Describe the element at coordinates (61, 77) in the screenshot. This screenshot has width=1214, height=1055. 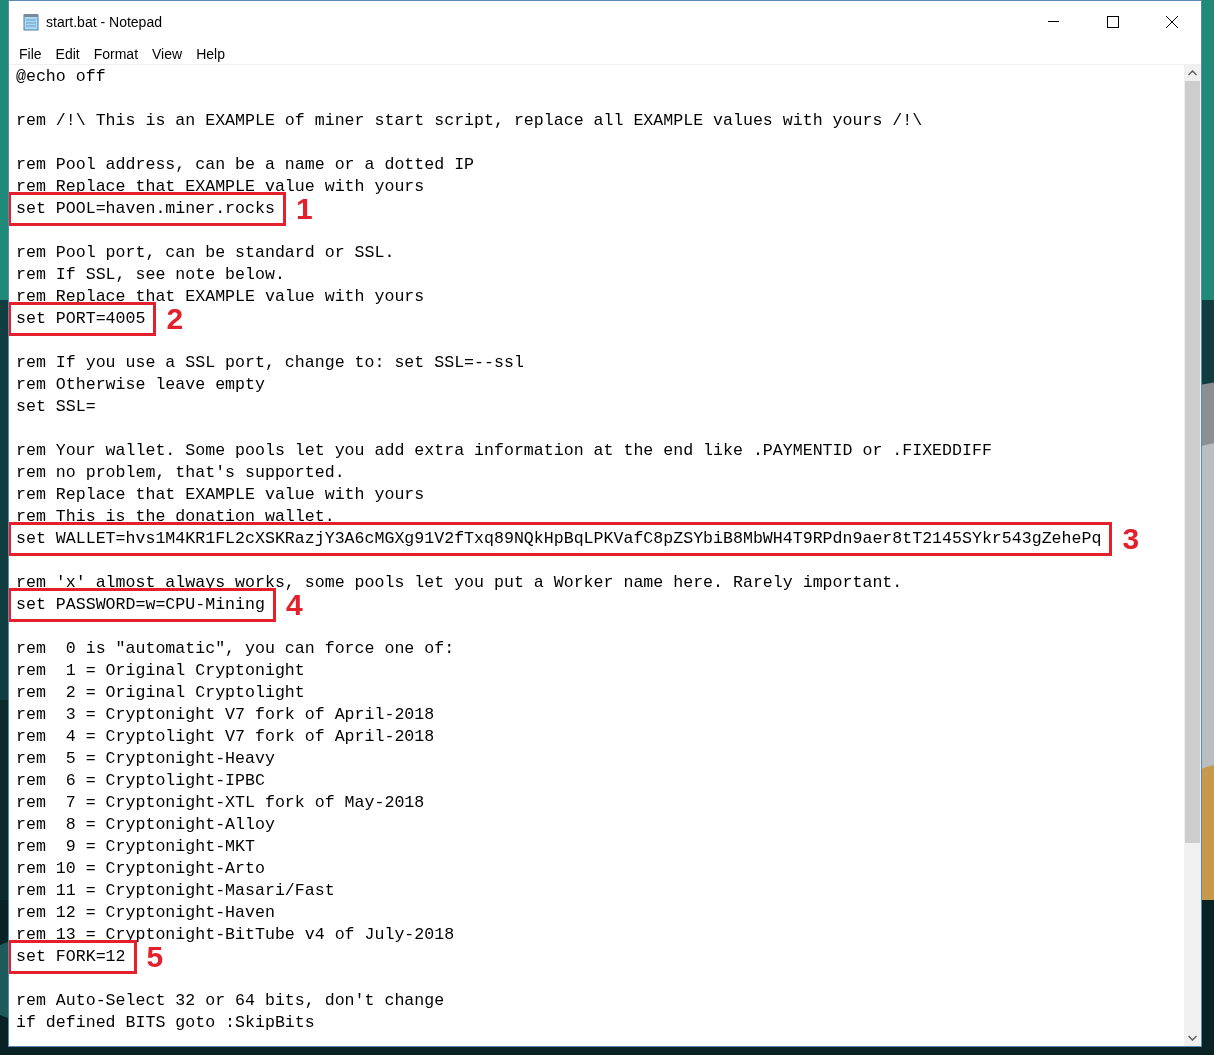
I see `code-line: @echo off` at that location.